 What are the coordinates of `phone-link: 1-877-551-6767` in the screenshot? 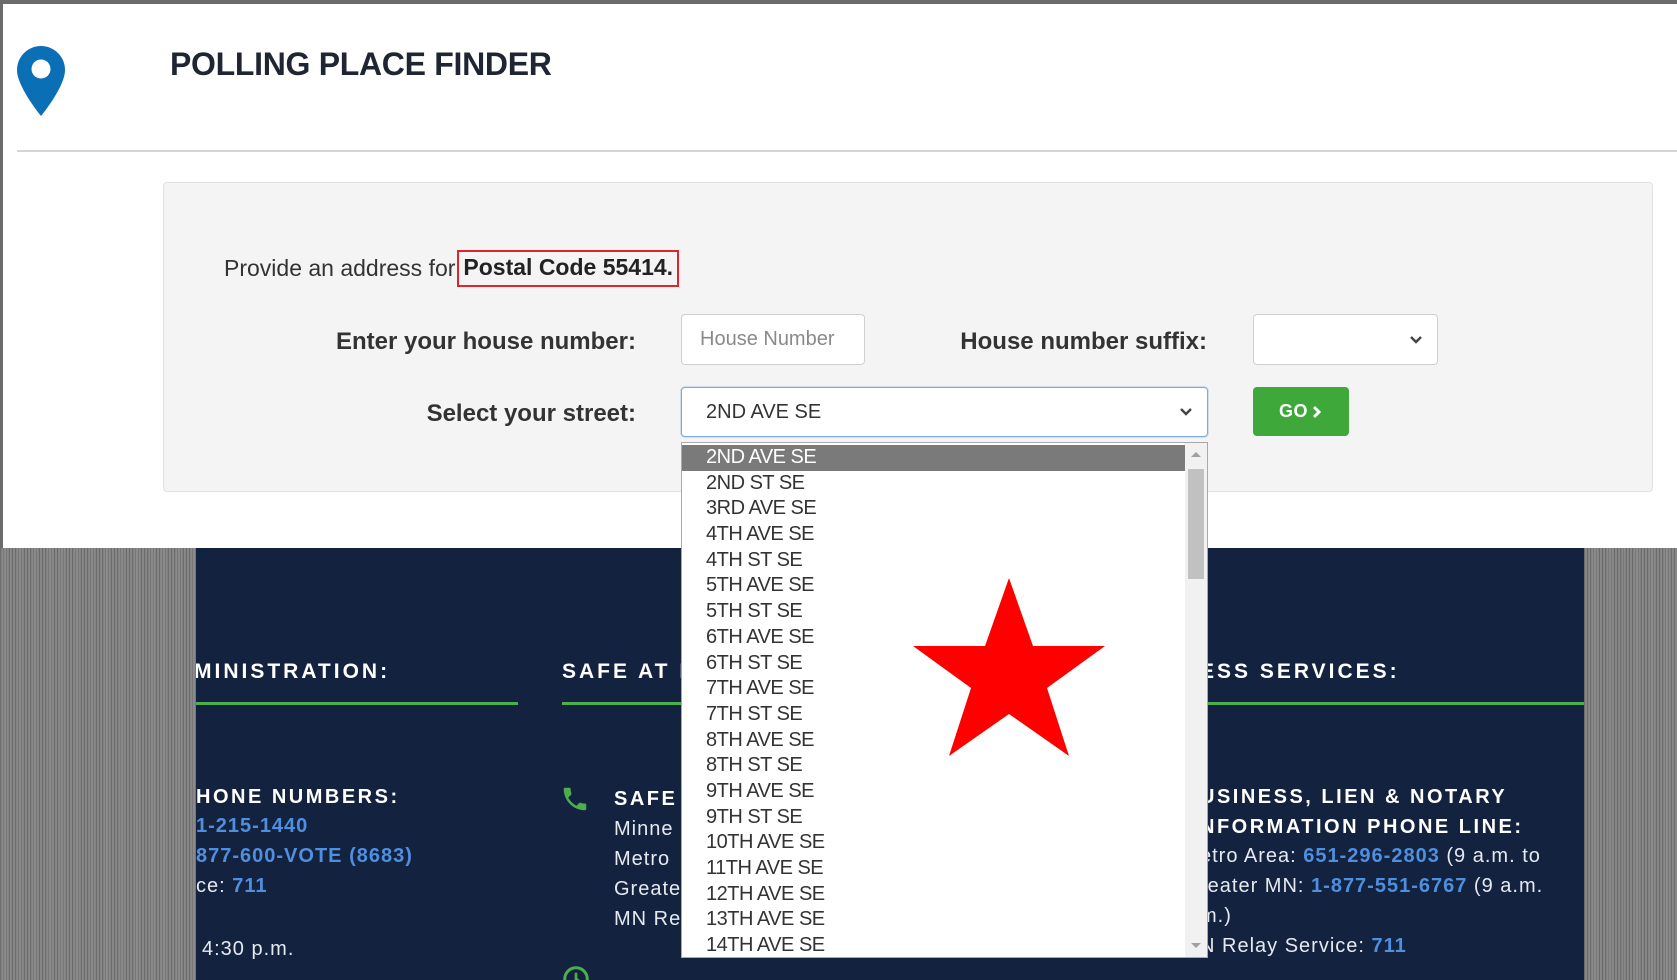 It's located at (1389, 886).